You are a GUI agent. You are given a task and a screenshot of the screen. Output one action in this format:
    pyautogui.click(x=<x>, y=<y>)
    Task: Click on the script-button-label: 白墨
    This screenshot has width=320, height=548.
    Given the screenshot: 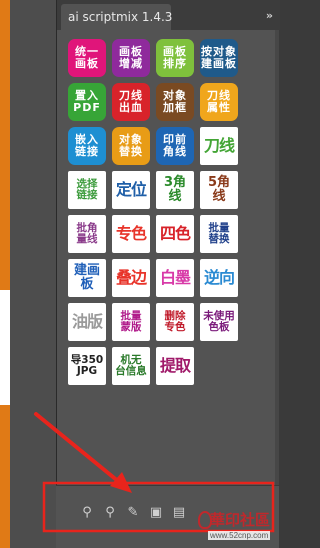 What is the action you would take?
    pyautogui.click(x=175, y=277)
    